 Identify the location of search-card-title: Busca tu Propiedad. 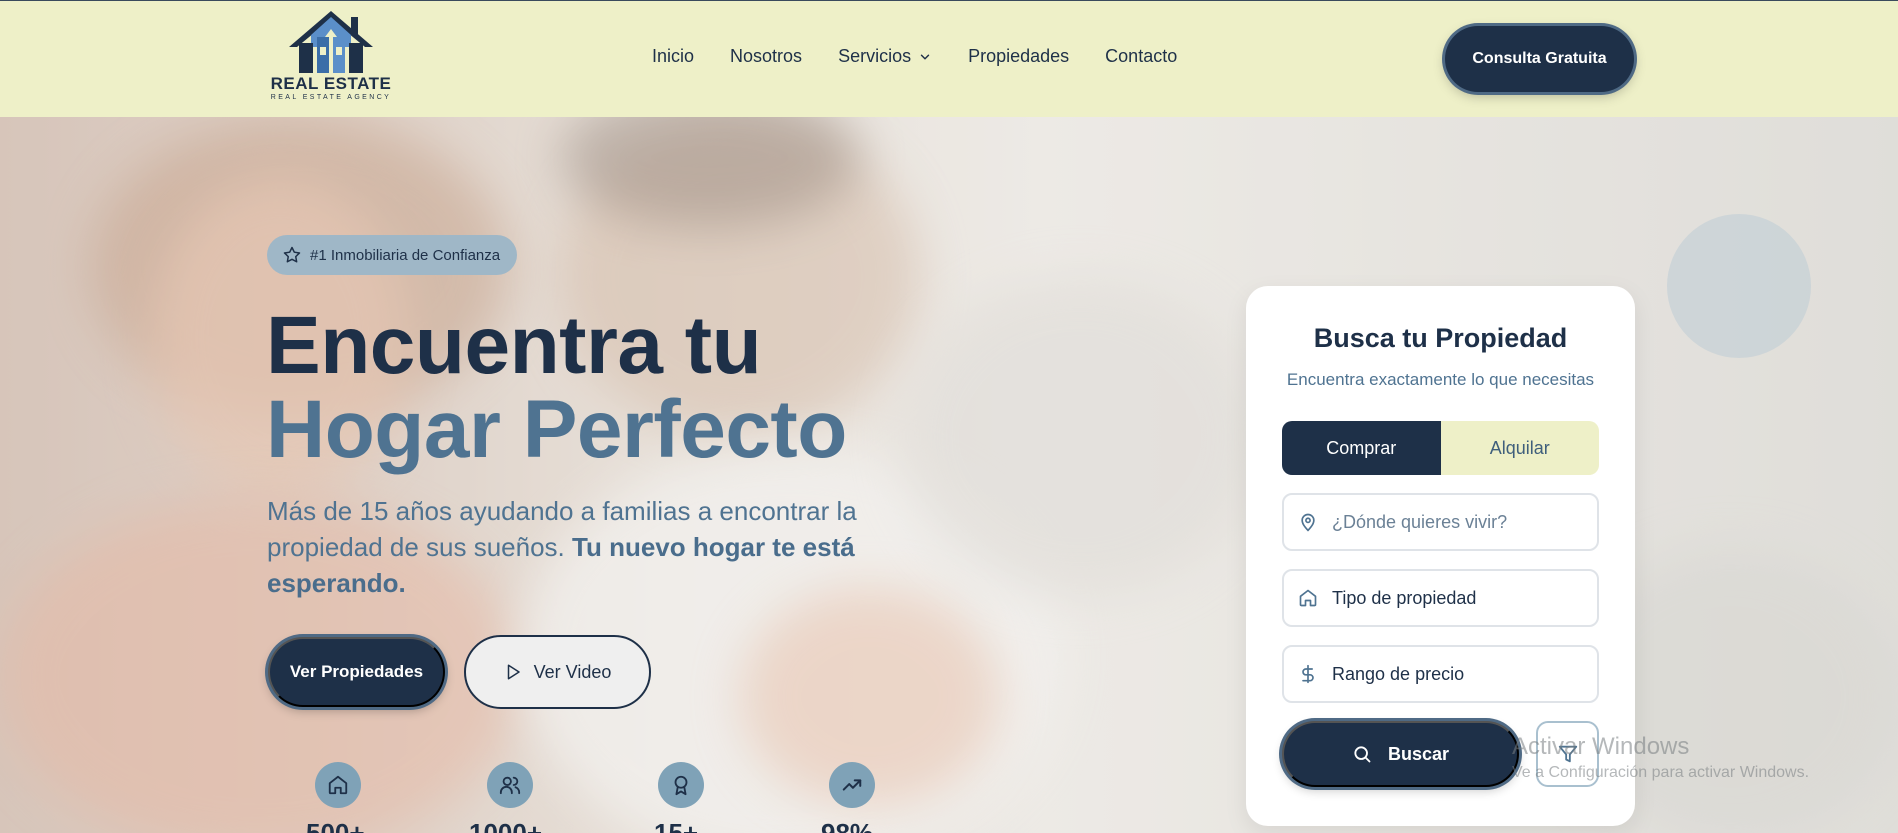
(1440, 338).